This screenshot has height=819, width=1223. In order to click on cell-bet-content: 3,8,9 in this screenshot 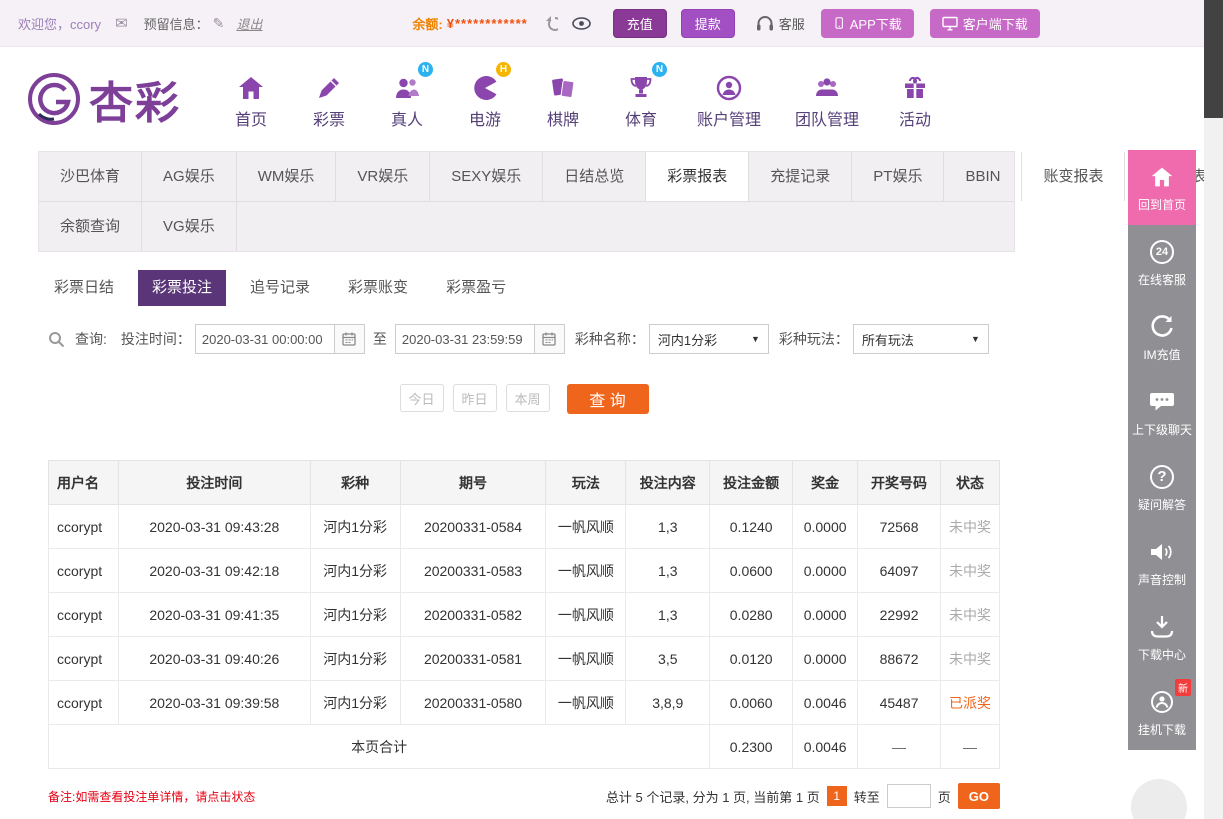, I will do `click(668, 702)`.